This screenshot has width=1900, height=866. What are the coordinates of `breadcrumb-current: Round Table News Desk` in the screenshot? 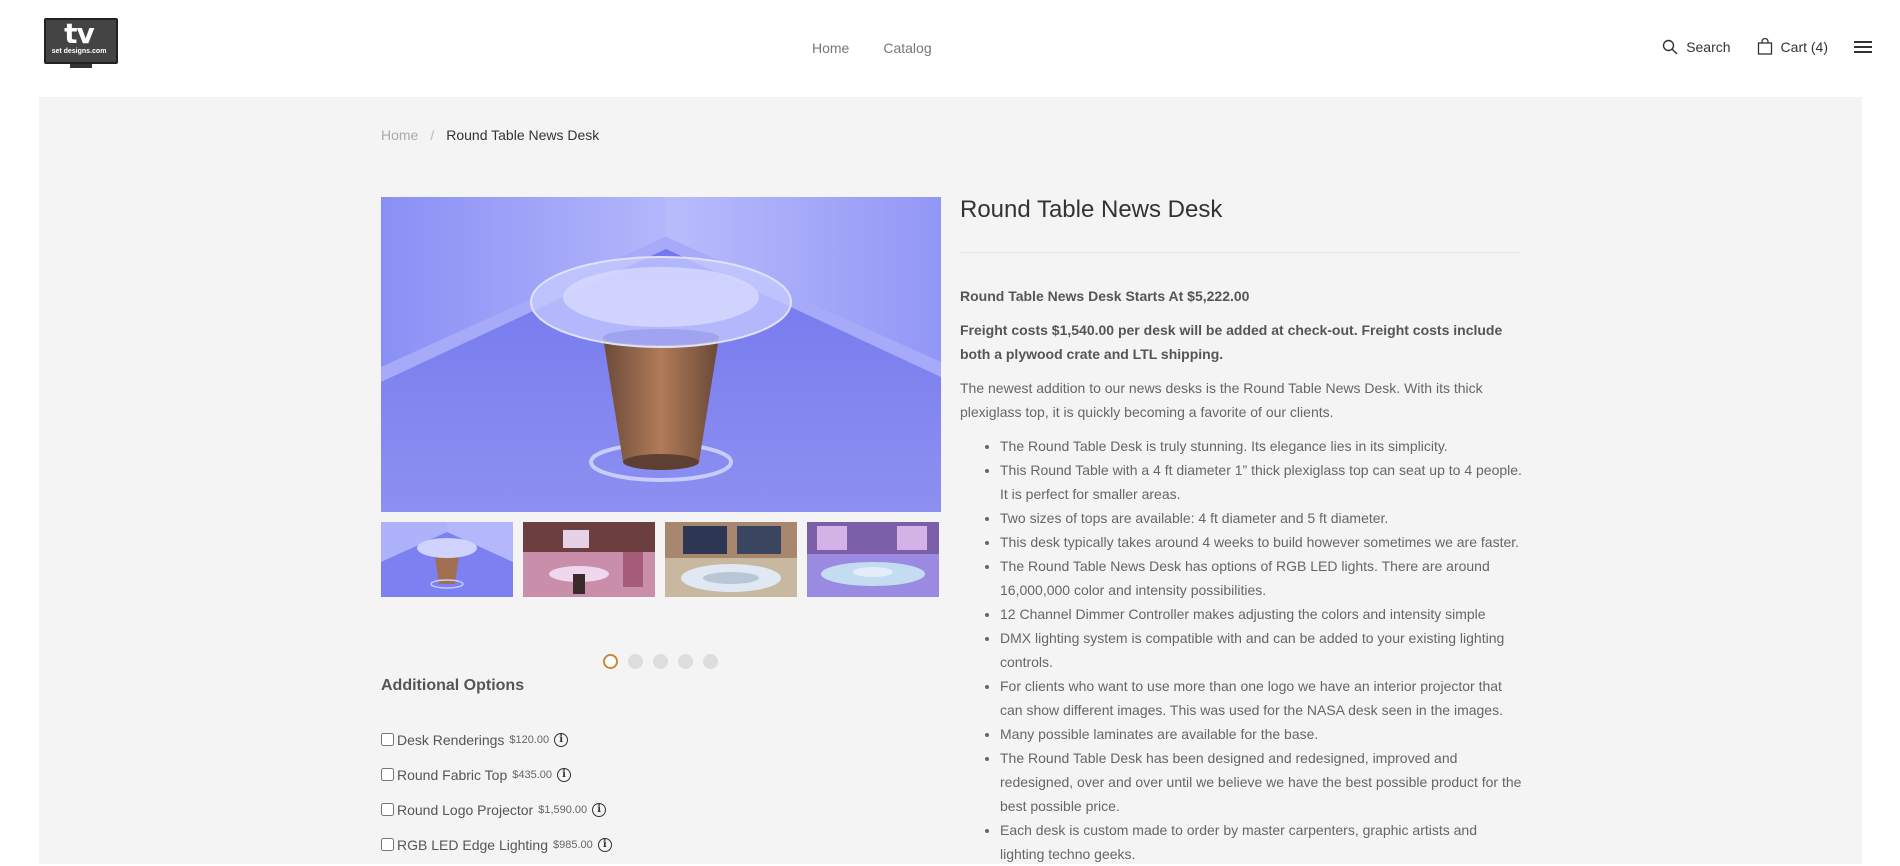 It's located at (523, 135).